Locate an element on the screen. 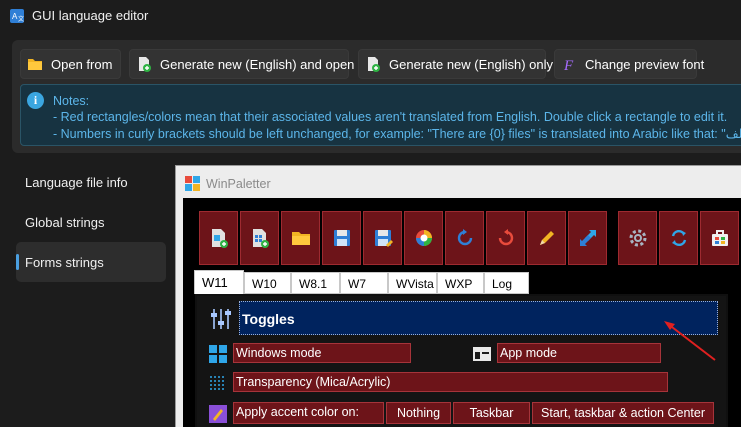  sliders-icon is located at coordinates (221, 319).